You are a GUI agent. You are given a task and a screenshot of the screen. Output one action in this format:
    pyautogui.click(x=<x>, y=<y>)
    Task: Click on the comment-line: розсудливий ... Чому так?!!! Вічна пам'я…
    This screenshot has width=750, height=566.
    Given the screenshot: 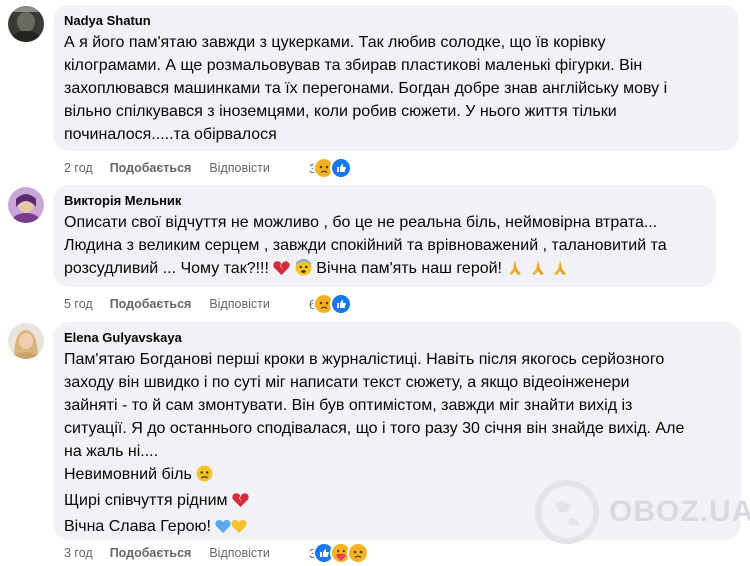 What is the action you would take?
    pyautogui.click(x=384, y=270)
    